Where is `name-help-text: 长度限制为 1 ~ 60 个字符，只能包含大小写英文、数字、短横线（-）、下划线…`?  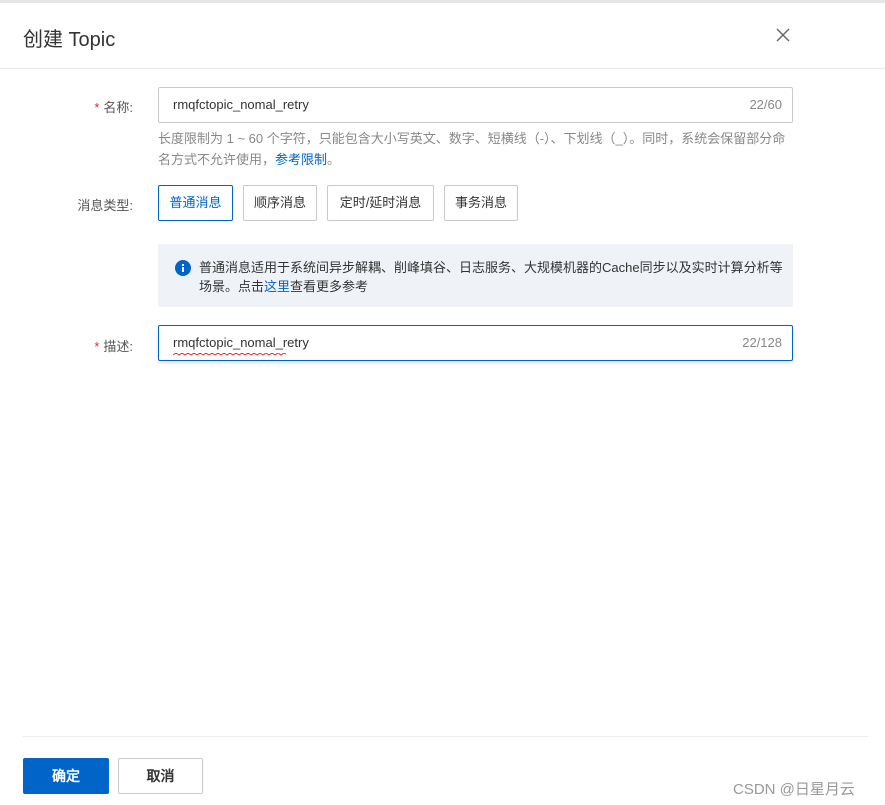
name-help-text: 长度限制为 1 ~ 60 个字符，只能包含大小写英文、数字、短横线（-）、下划线… is located at coordinates (472, 149).